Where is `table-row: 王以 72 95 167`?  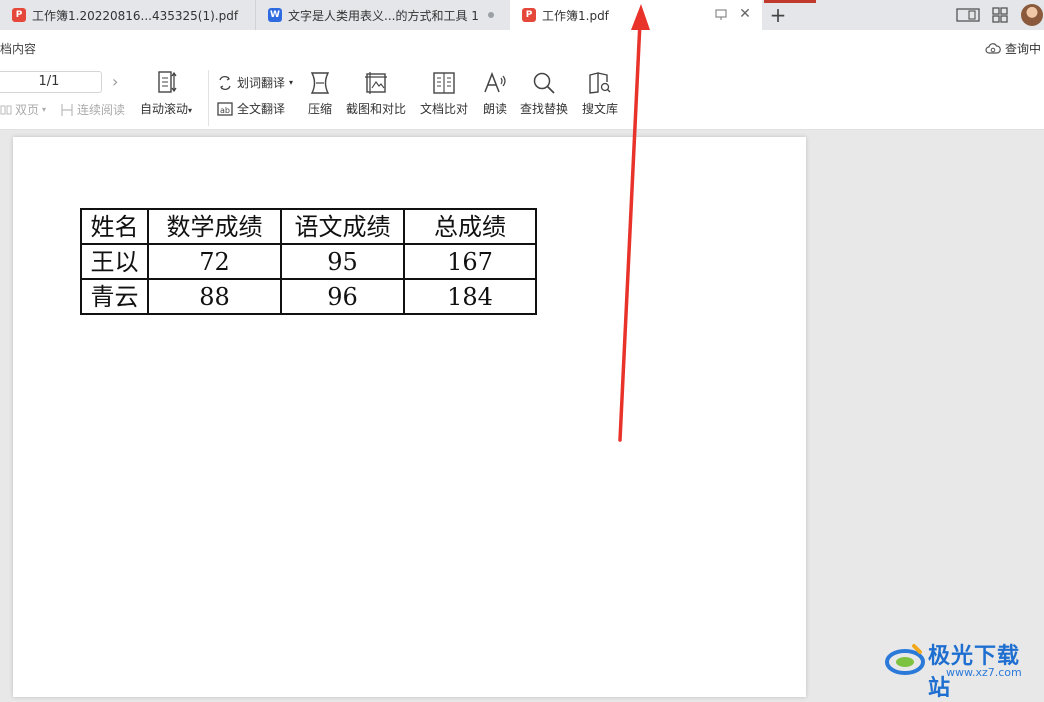 table-row: 王以 72 95 167 is located at coordinates (308, 261).